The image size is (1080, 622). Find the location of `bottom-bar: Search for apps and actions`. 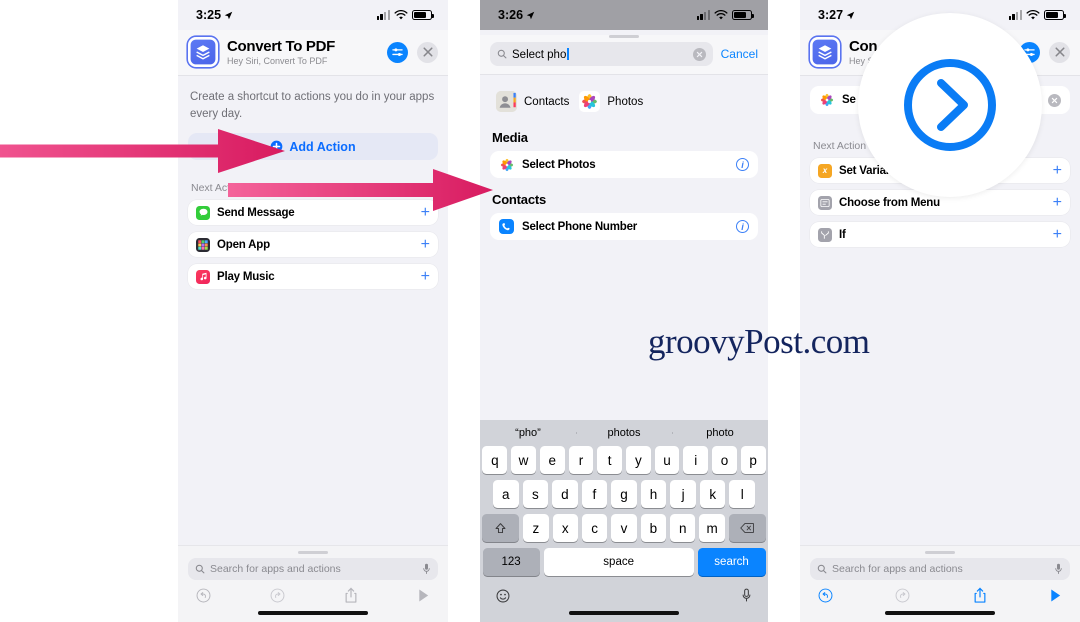

bottom-bar: Search for apps and actions is located at coordinates (940, 583).